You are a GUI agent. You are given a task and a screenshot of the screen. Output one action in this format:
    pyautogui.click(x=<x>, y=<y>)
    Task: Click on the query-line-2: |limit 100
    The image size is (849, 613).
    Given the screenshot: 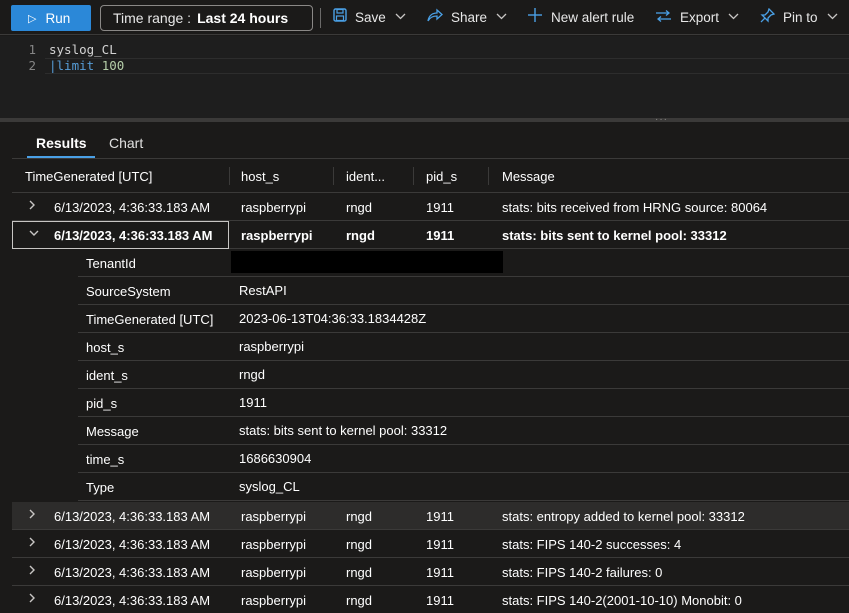 What is the action you would take?
    pyautogui.click(x=86, y=65)
    